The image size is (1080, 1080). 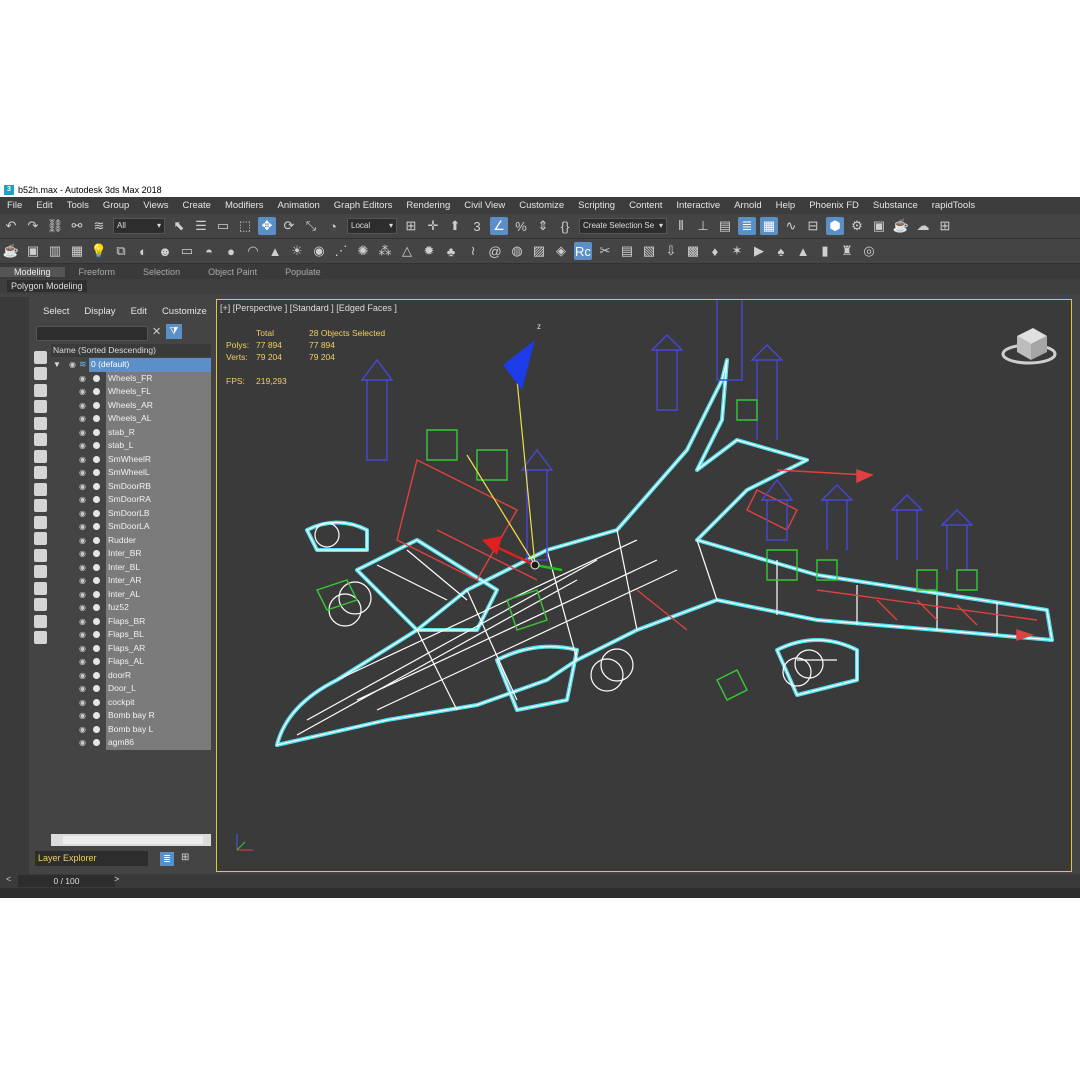 I want to click on display-dependents-icon, so click(x=40, y=637).